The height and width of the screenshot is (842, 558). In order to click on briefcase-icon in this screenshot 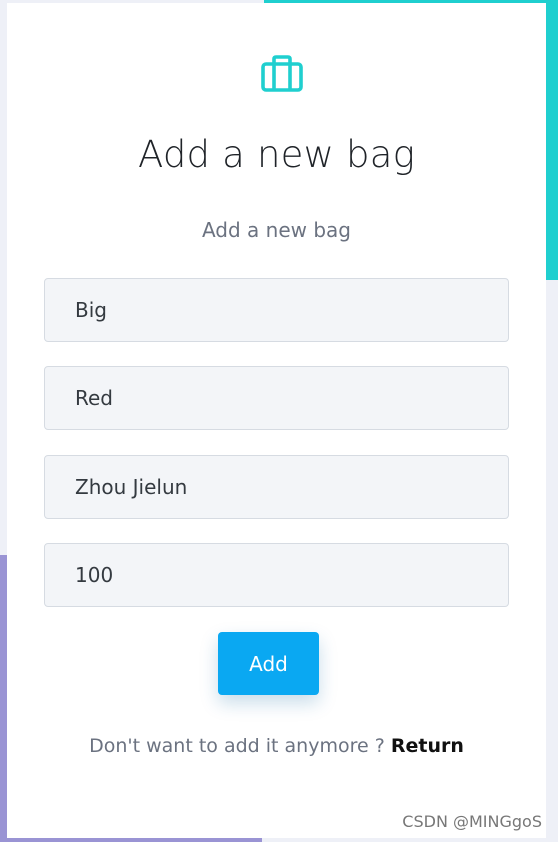, I will do `click(283, 74)`.